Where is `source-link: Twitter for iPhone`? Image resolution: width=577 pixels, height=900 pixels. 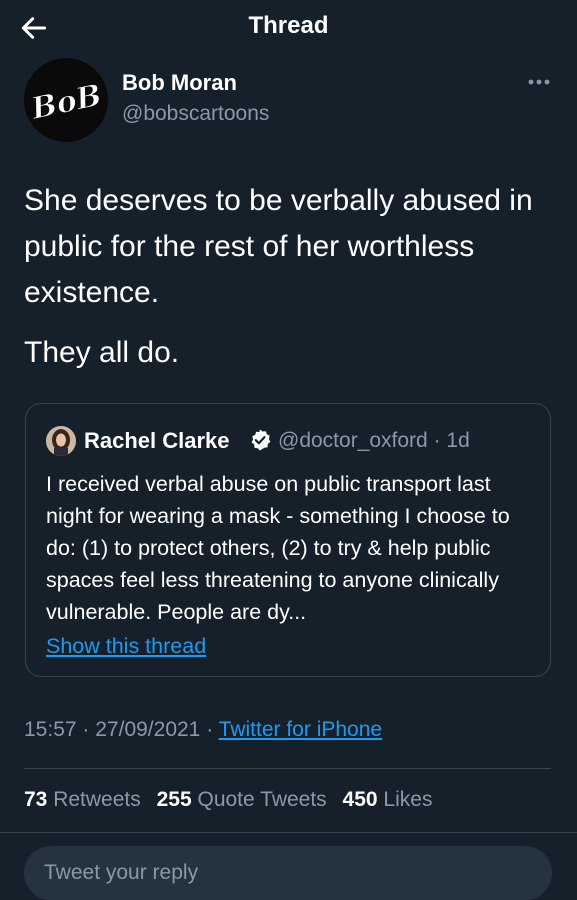 source-link: Twitter for iPhone is located at coordinates (300, 729).